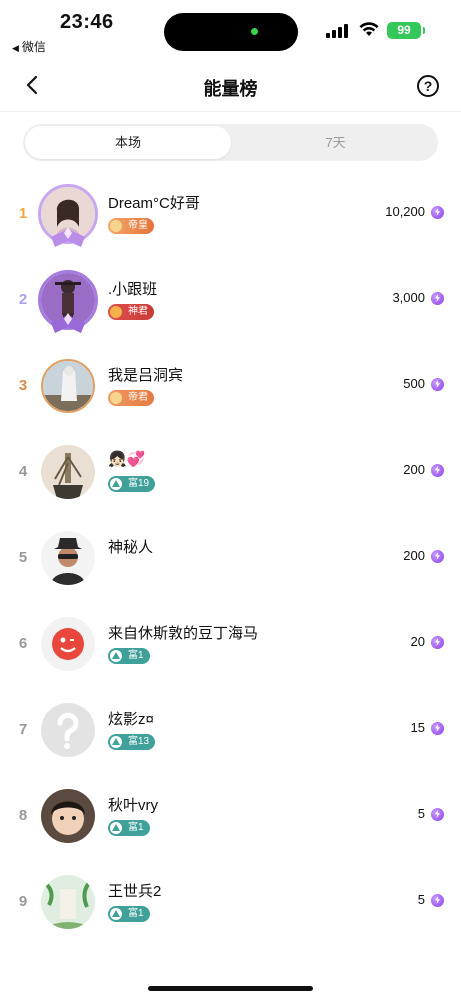 This screenshot has width=461, height=1000. Describe the element at coordinates (146, 375) in the screenshot. I see `user-name: 我是吕洞宾` at that location.